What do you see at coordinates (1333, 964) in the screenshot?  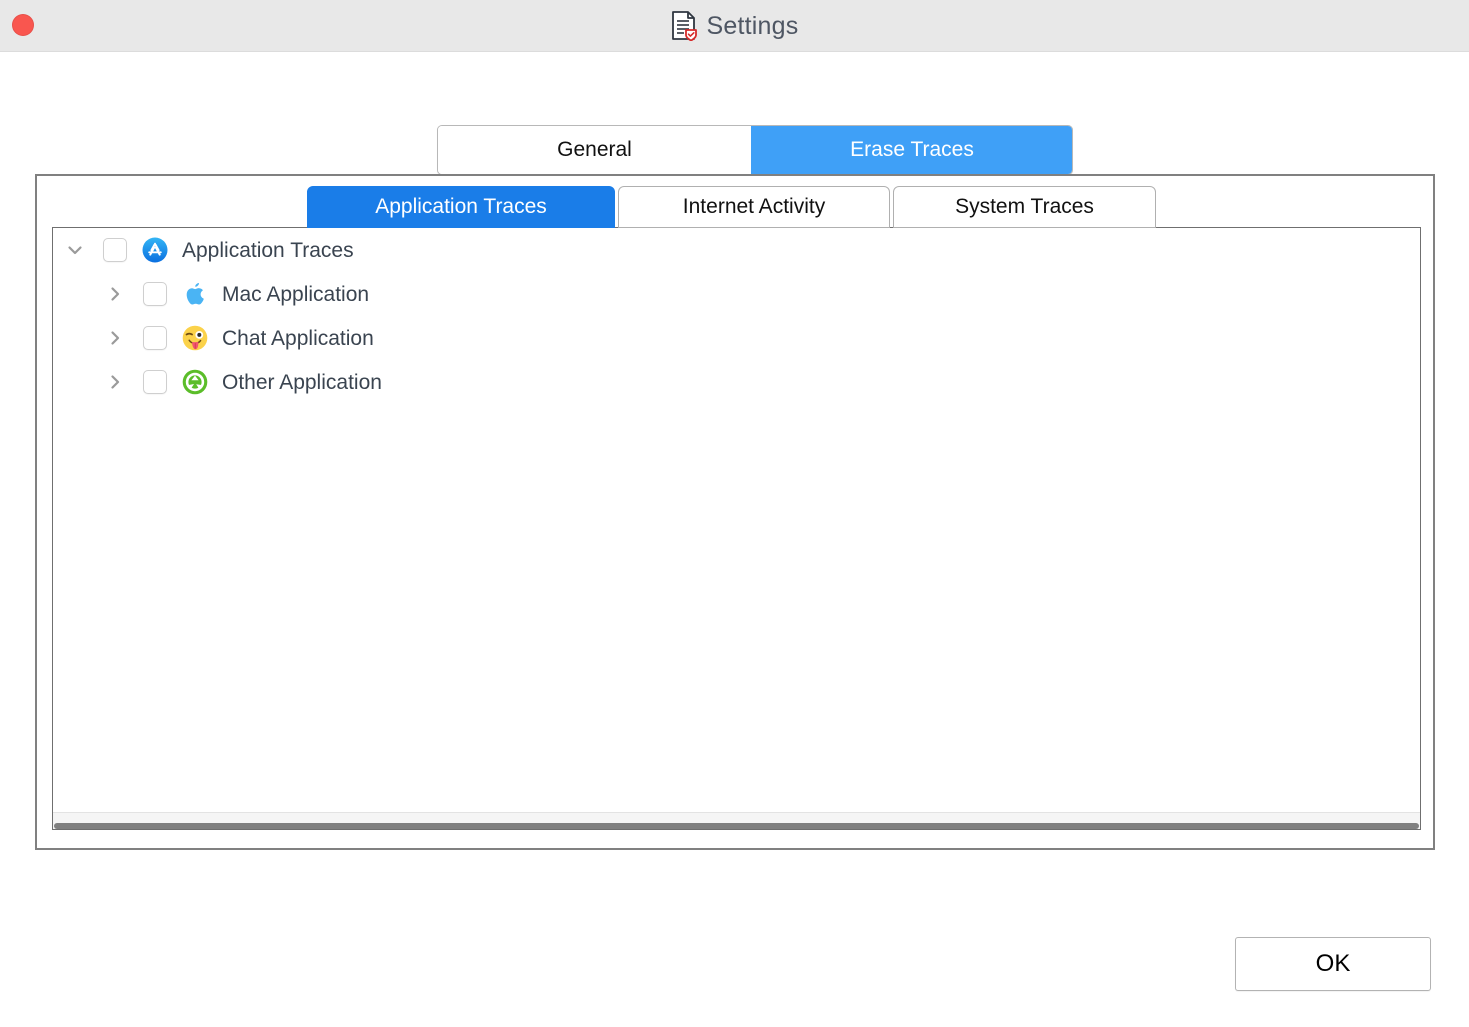 I see `ok-button: OK` at bounding box center [1333, 964].